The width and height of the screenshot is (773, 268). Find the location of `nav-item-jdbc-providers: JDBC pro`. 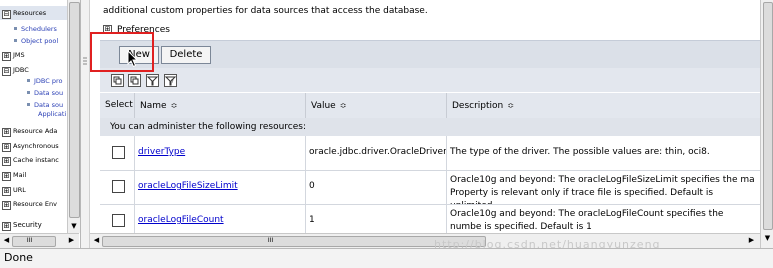

nav-item-jdbc-providers: JDBC pro is located at coordinates (45, 81).